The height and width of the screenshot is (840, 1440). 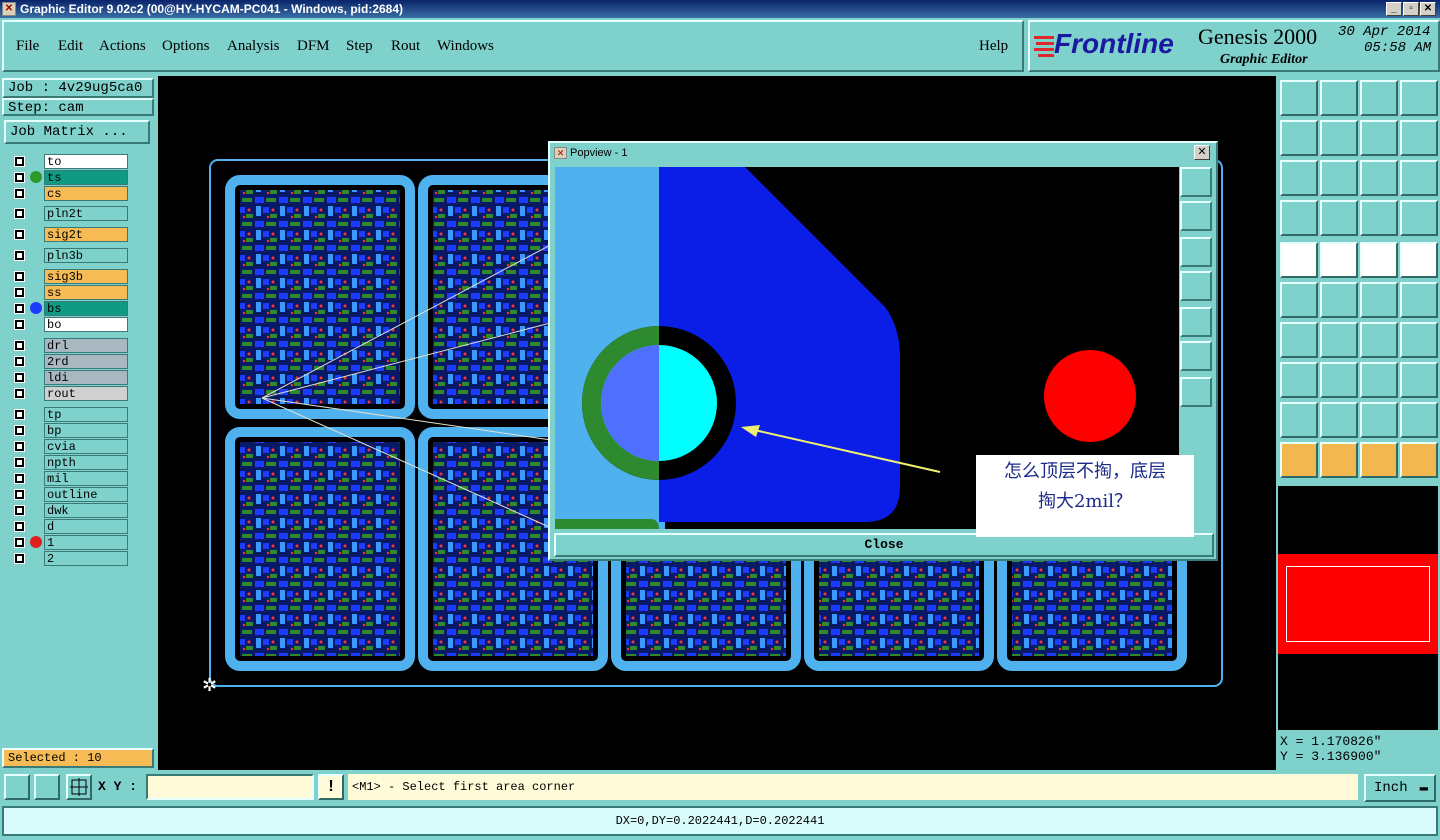 I want to click on tool-button-20-icon, so click(x=1419, y=260).